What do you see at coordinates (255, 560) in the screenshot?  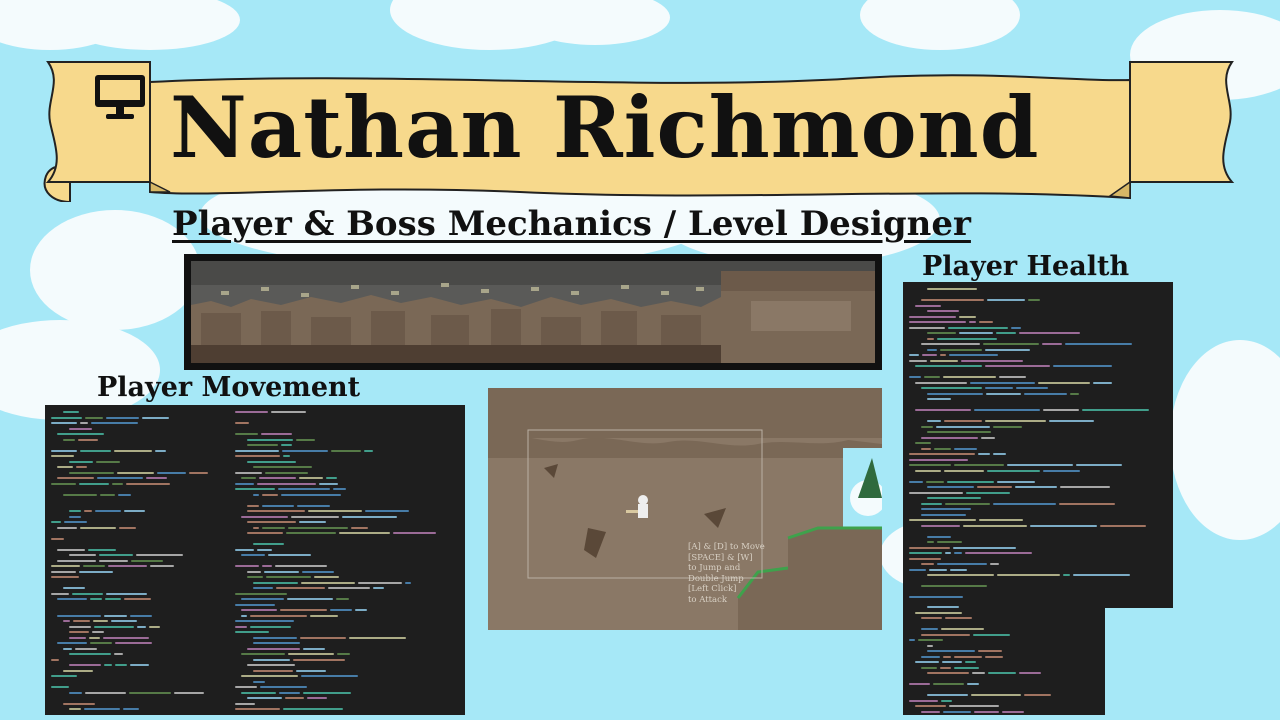 I see `player-movement-code` at bounding box center [255, 560].